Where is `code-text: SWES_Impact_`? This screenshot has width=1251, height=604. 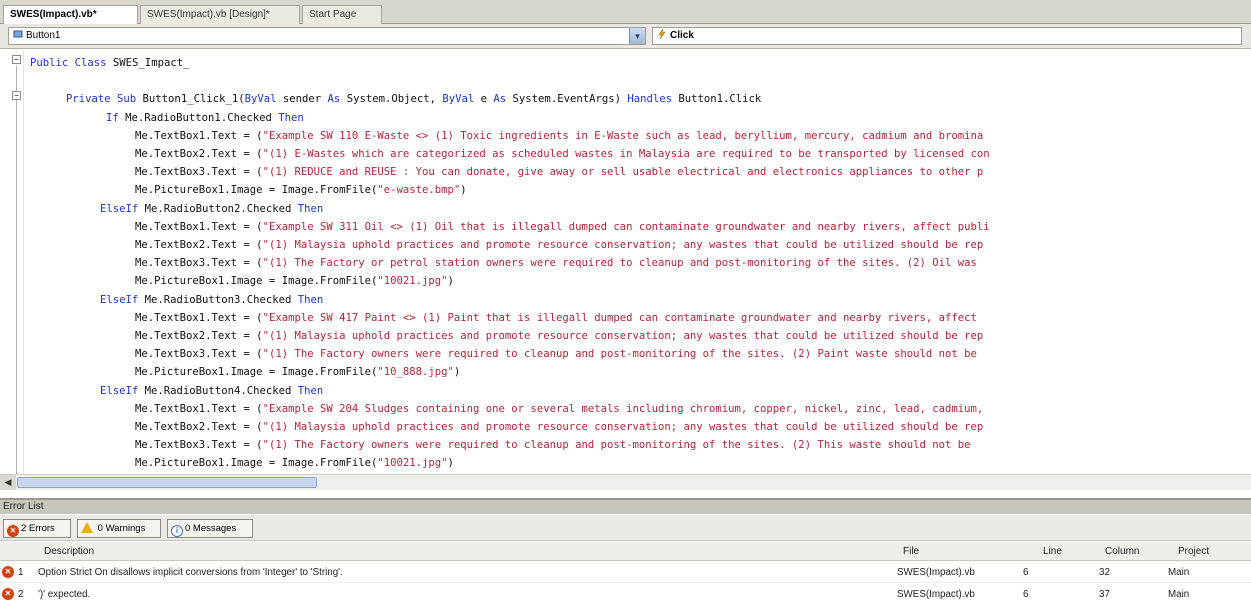
code-text: SWES_Impact_ is located at coordinates (151, 63).